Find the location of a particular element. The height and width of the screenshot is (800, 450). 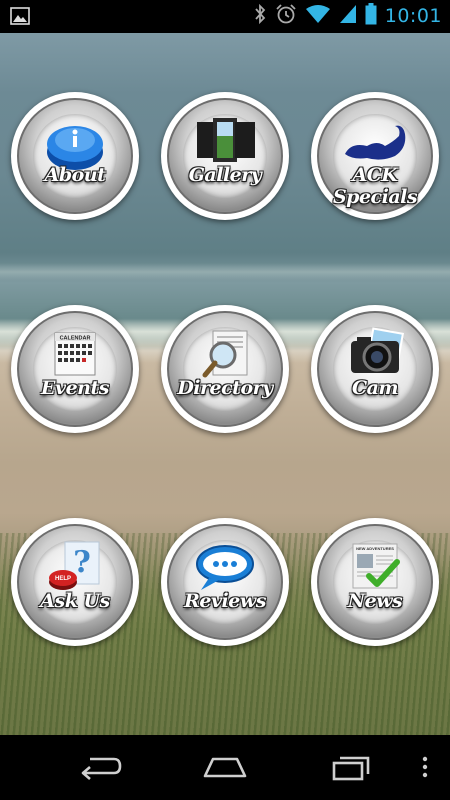

ack-specials-button: ACK Specials is located at coordinates (375, 156).